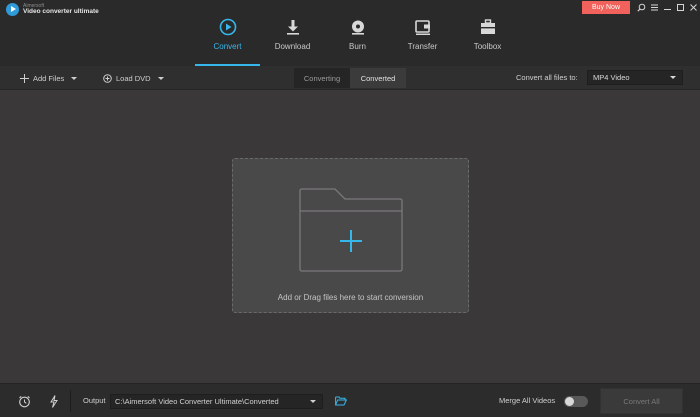  I want to click on alarm-clock-icon, so click(24, 401).